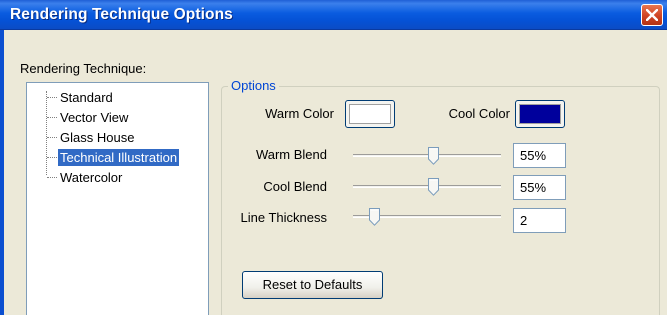 Image resolution: width=667 pixels, height=315 pixels. Describe the element at coordinates (539, 155) in the screenshot. I see `warm-blend-field: 55%` at that location.